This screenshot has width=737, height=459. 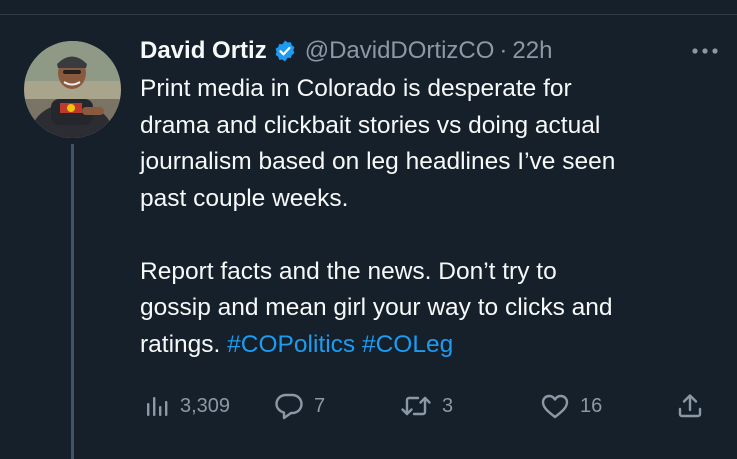 I want to click on reply-icon, so click(x=289, y=406).